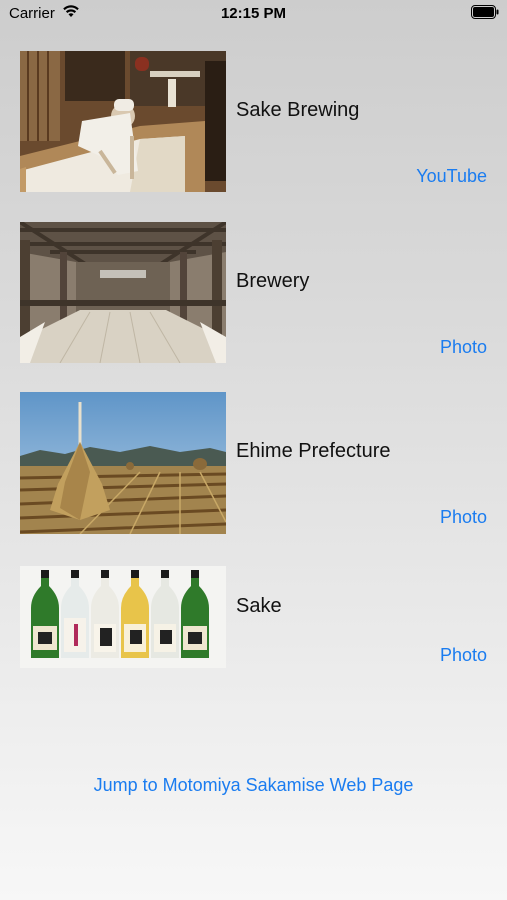 The image size is (507, 900). Describe the element at coordinates (485, 14) in the screenshot. I see `battery-icon` at that location.